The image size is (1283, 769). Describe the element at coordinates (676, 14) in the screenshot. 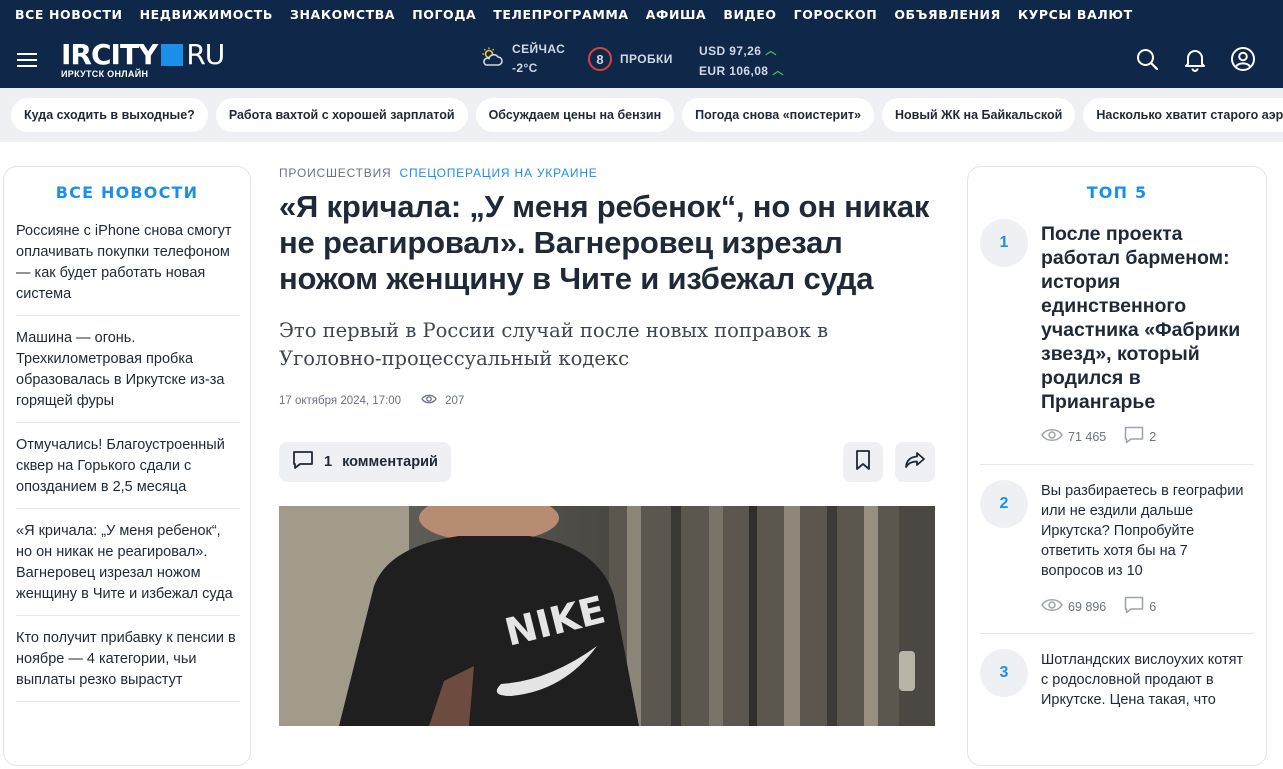

I see `nav-afisha: АФИША` at that location.